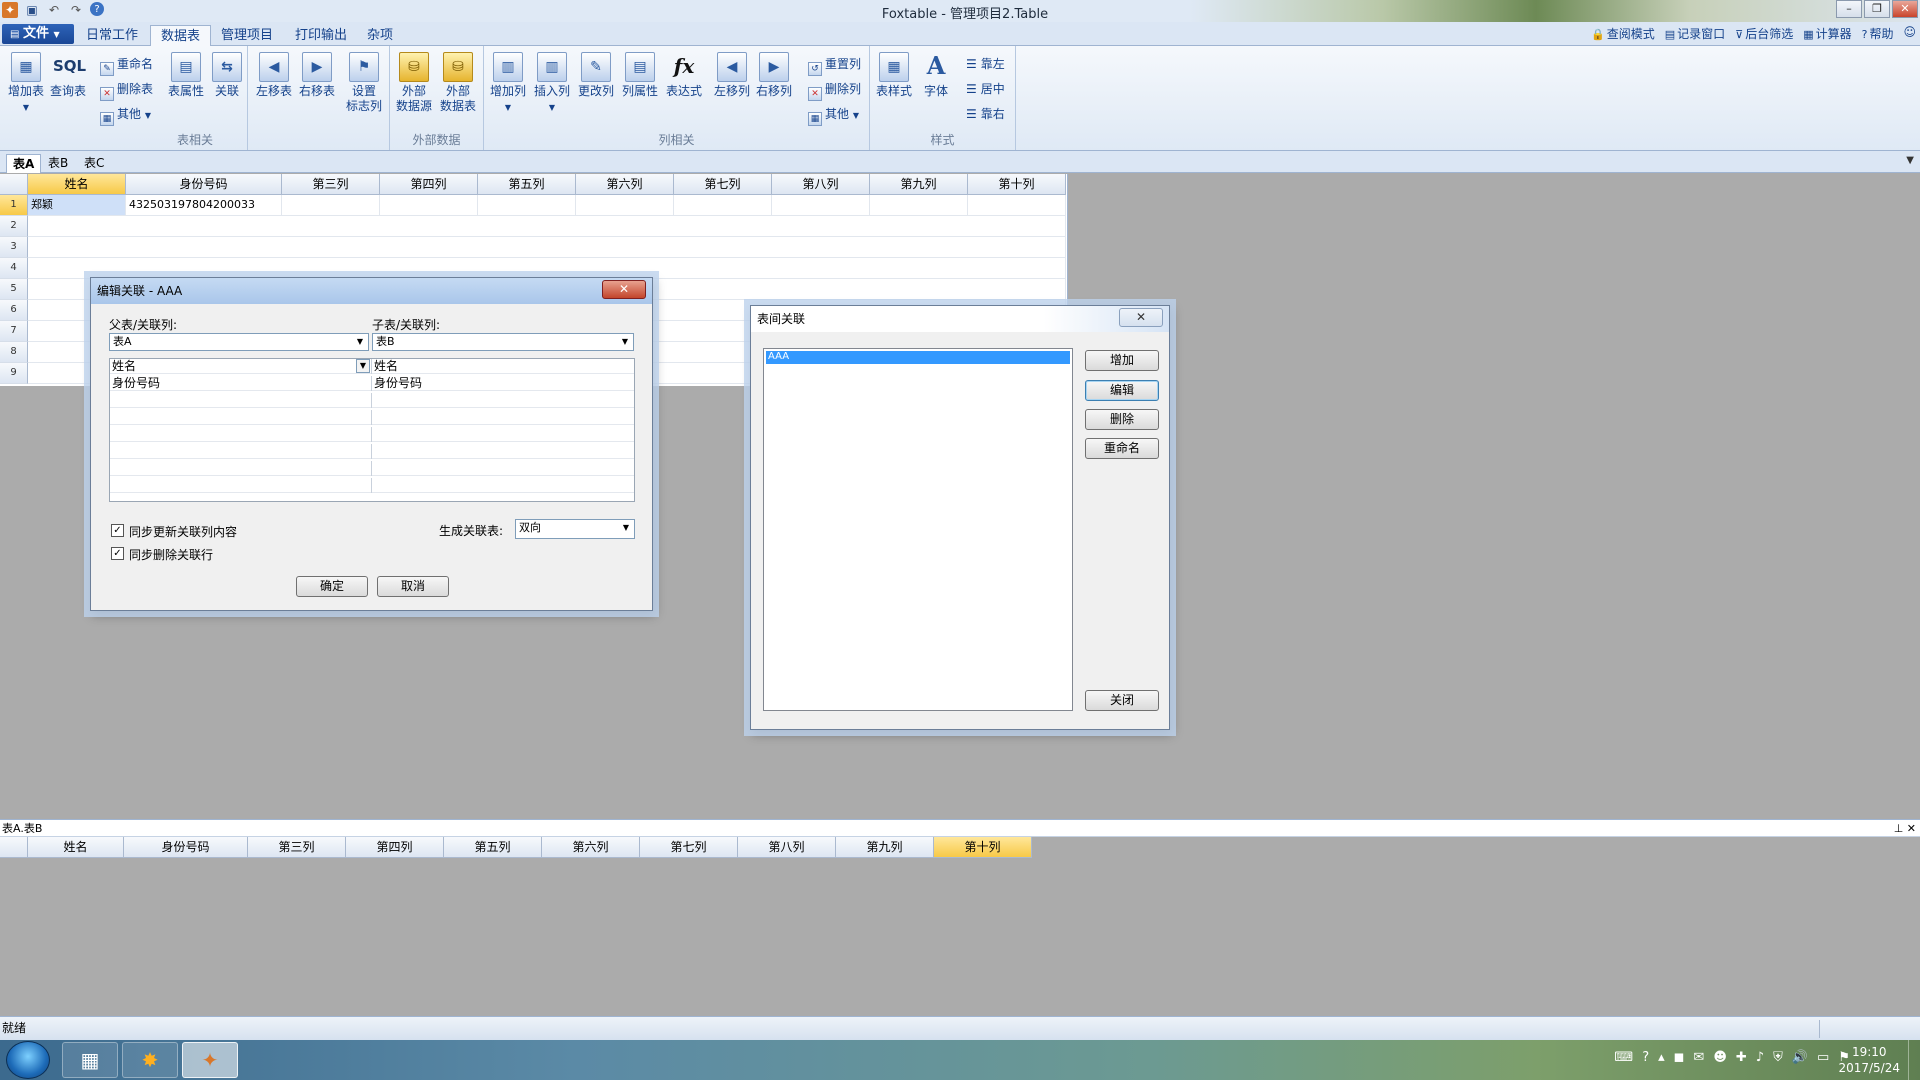 The image size is (1920, 1080). I want to click on security-icon: ✚, so click(1741, 1057).